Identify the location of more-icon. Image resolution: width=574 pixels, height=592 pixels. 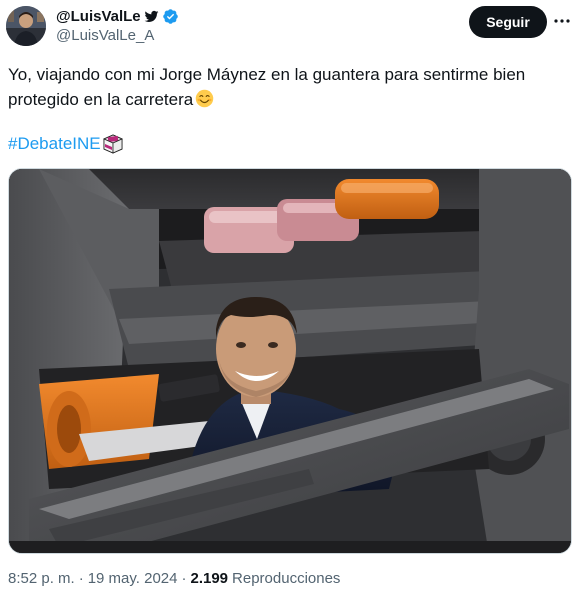
(562, 21).